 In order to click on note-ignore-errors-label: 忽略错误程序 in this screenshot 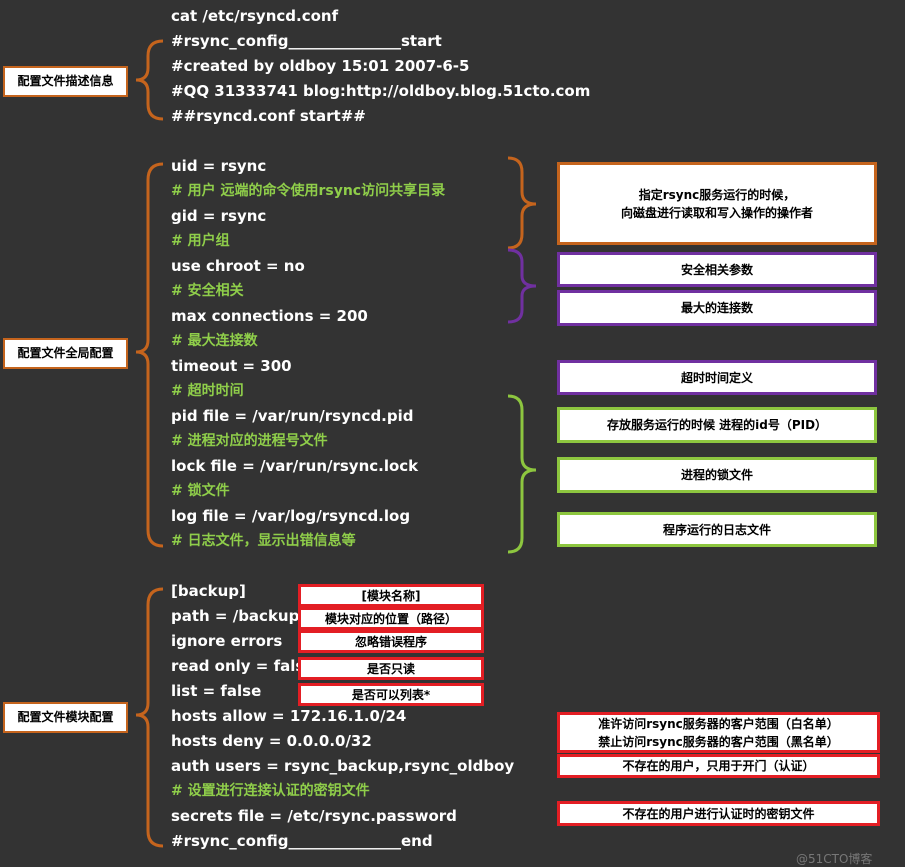, I will do `click(390, 641)`.